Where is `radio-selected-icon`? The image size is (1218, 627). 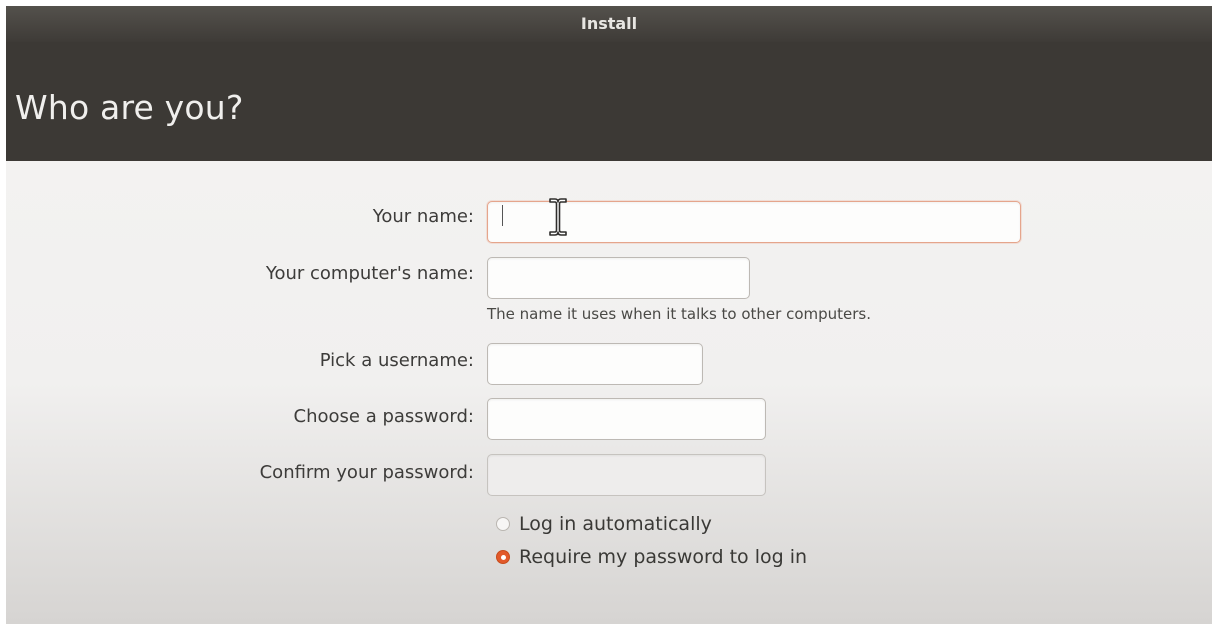 radio-selected-icon is located at coordinates (503, 557).